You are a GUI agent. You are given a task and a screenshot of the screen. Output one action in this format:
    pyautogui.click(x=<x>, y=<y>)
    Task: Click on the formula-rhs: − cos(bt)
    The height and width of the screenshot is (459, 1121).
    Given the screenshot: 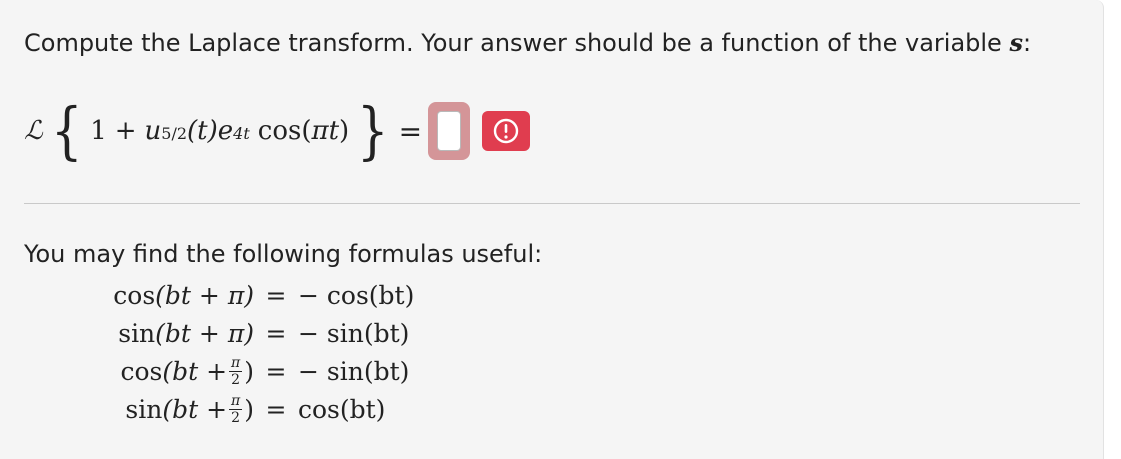 What is the action you would take?
    pyautogui.click(x=356, y=295)
    